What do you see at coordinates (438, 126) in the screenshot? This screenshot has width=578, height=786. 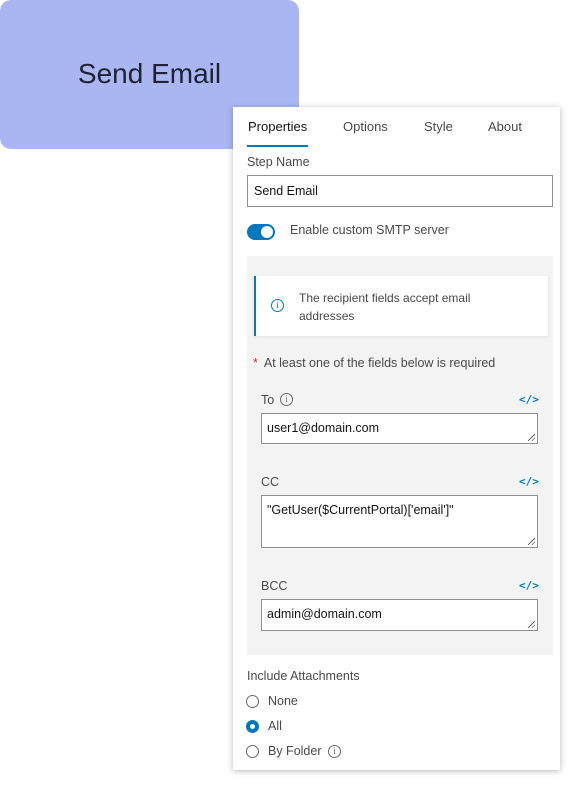 I see `tab-style: Style` at bounding box center [438, 126].